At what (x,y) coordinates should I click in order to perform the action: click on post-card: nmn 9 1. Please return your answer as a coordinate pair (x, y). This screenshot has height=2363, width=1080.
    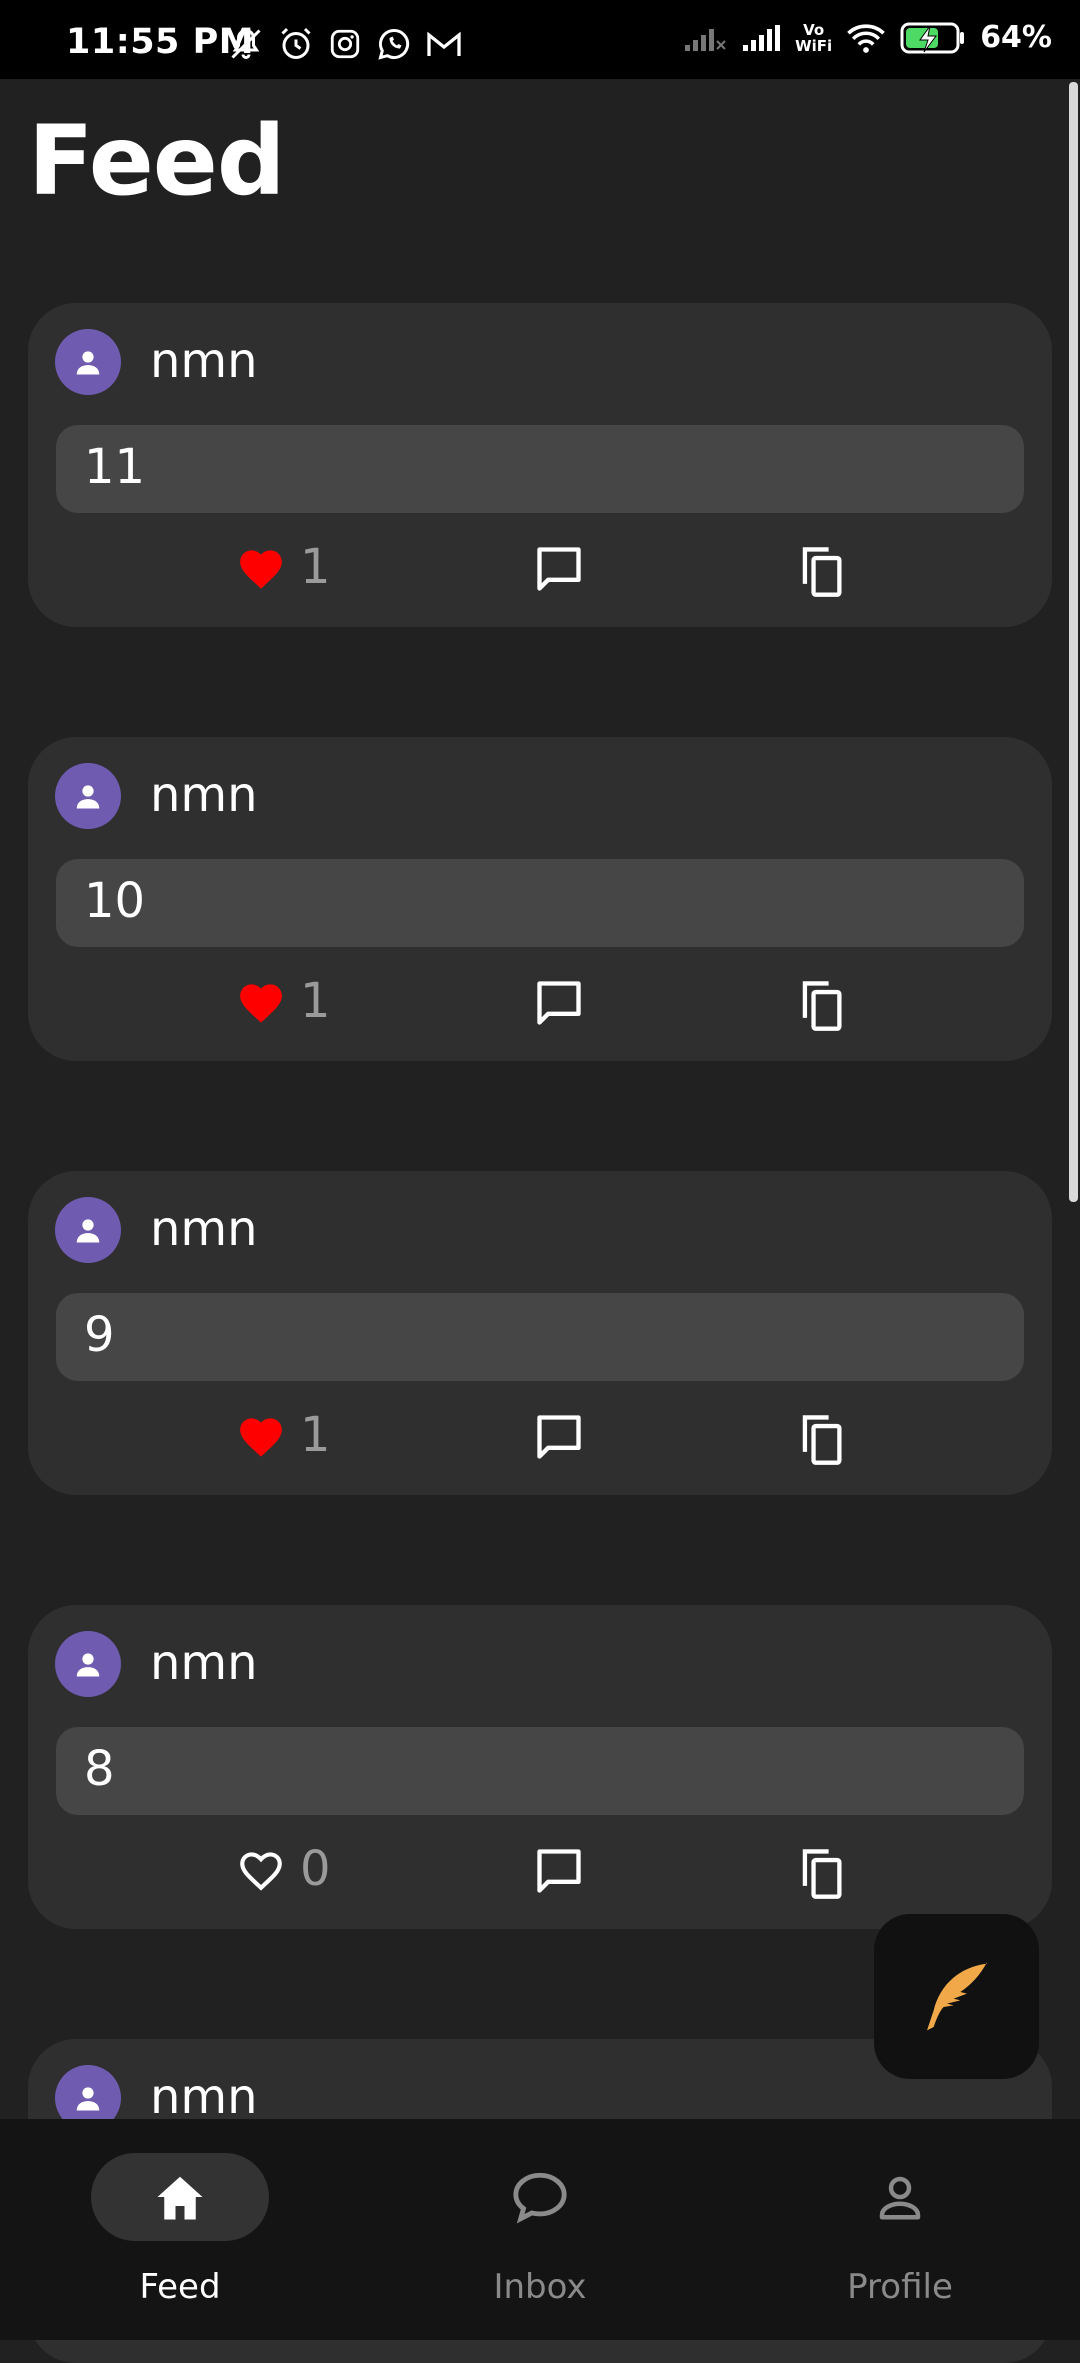
    Looking at the image, I should click on (540, 1333).